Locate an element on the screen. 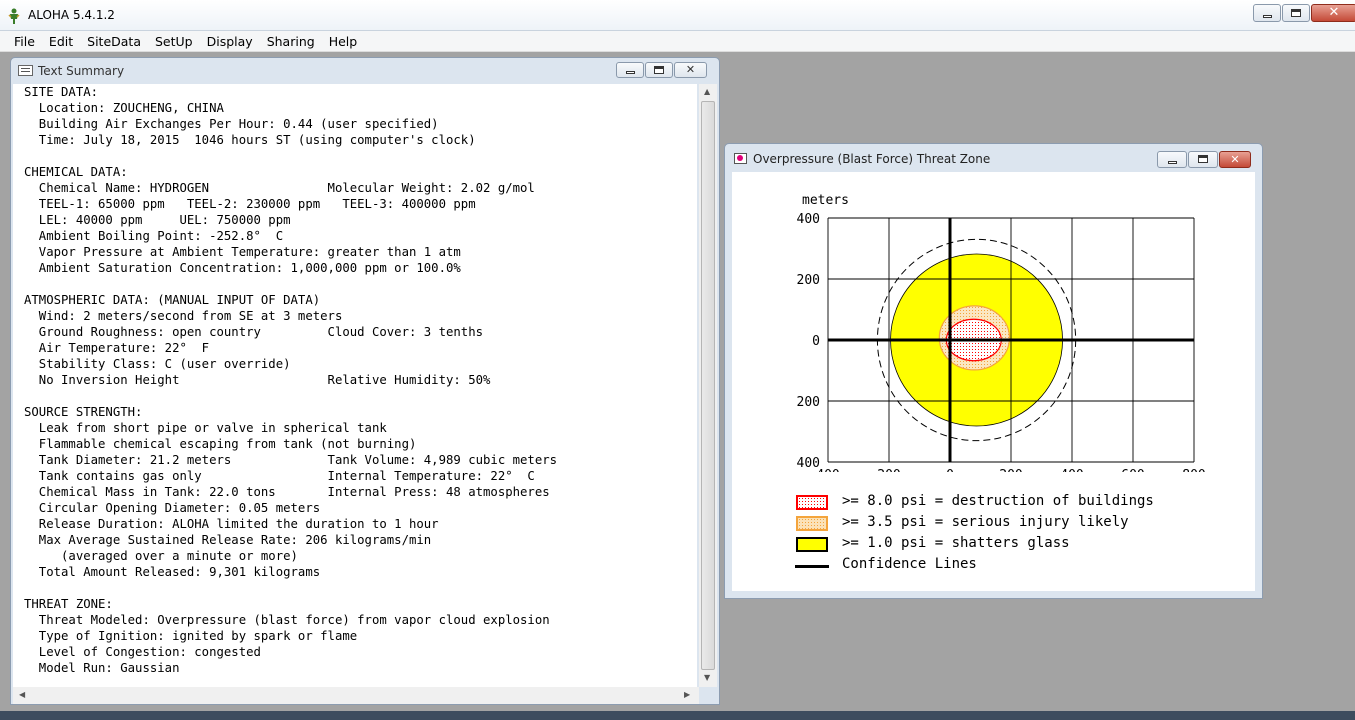 The image size is (1355, 720). legend-label: Confidence Lines is located at coordinates (909, 564).